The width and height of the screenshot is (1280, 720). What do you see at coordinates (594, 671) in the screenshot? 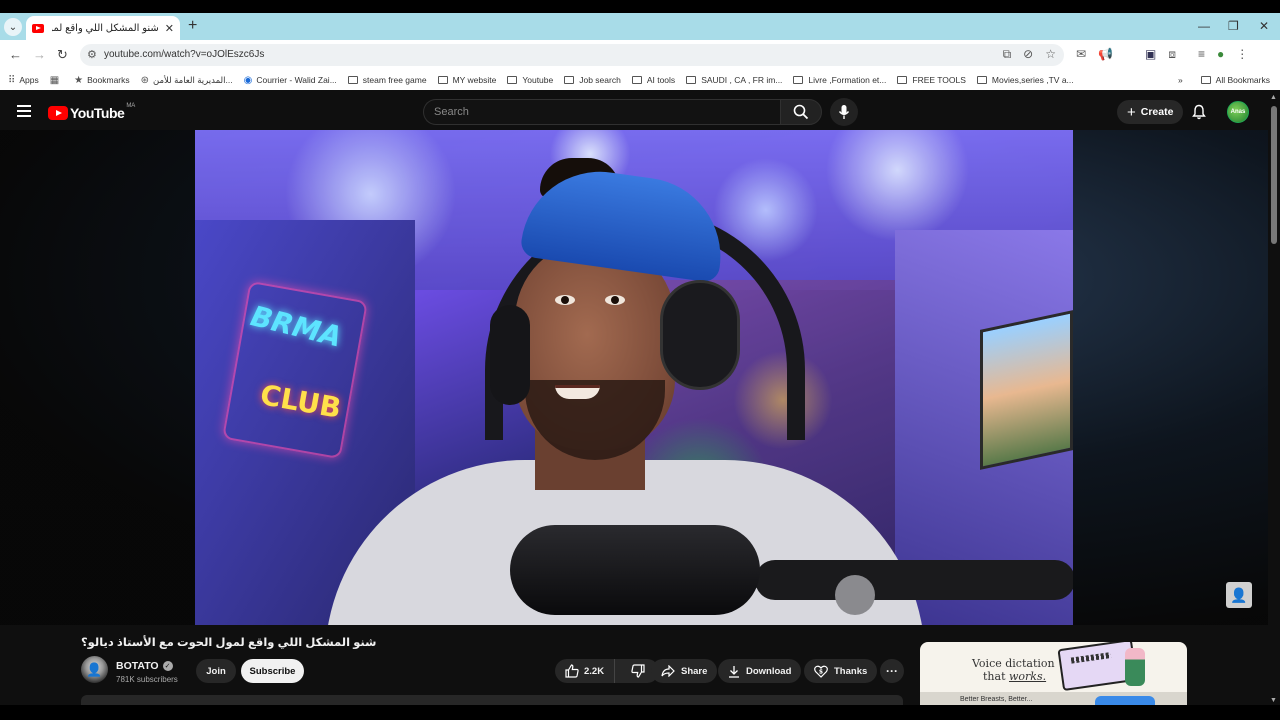
I see `like-count: 2.2K` at bounding box center [594, 671].